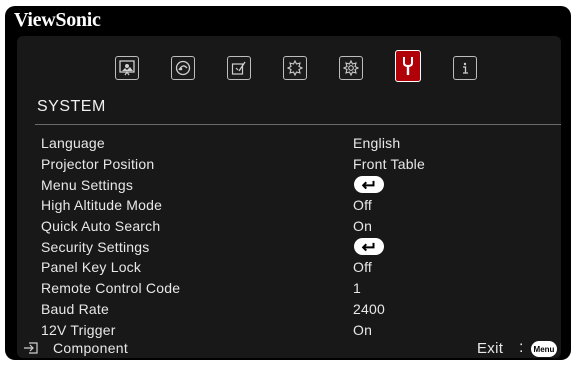 The image size is (582, 365). What do you see at coordinates (75, 308) in the screenshot?
I see `setting-label: Baud Rate` at bounding box center [75, 308].